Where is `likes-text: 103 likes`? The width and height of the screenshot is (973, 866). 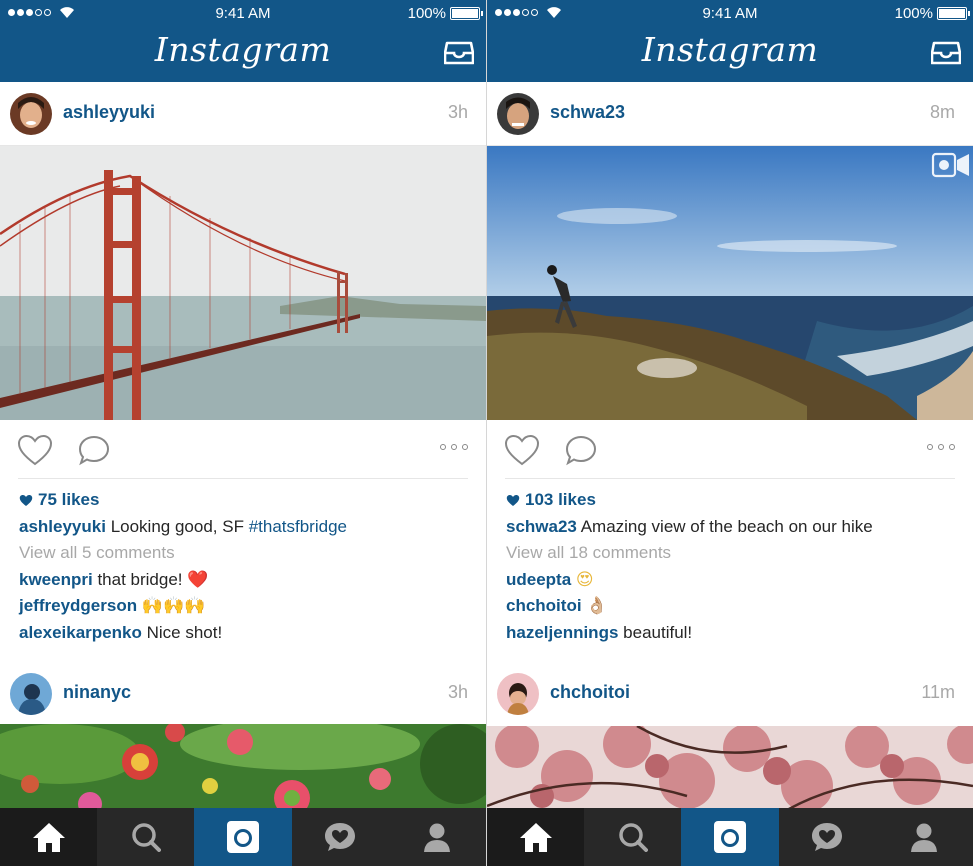
likes-text: 103 likes is located at coordinates (560, 500).